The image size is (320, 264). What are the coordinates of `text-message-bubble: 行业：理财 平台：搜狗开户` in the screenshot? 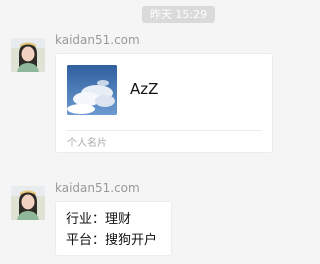 It's located at (113, 228).